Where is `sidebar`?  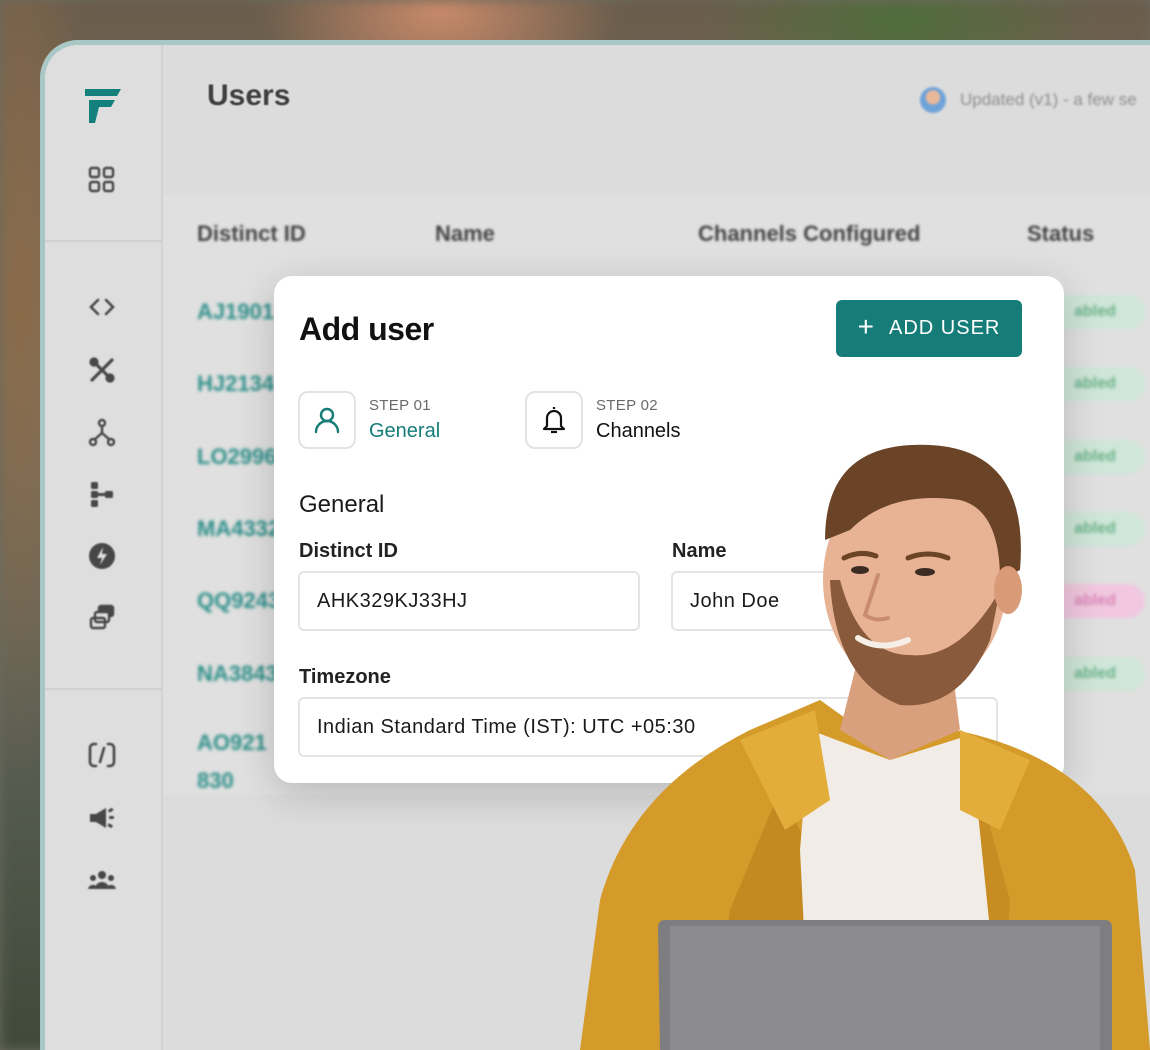
sidebar is located at coordinates (104, 547).